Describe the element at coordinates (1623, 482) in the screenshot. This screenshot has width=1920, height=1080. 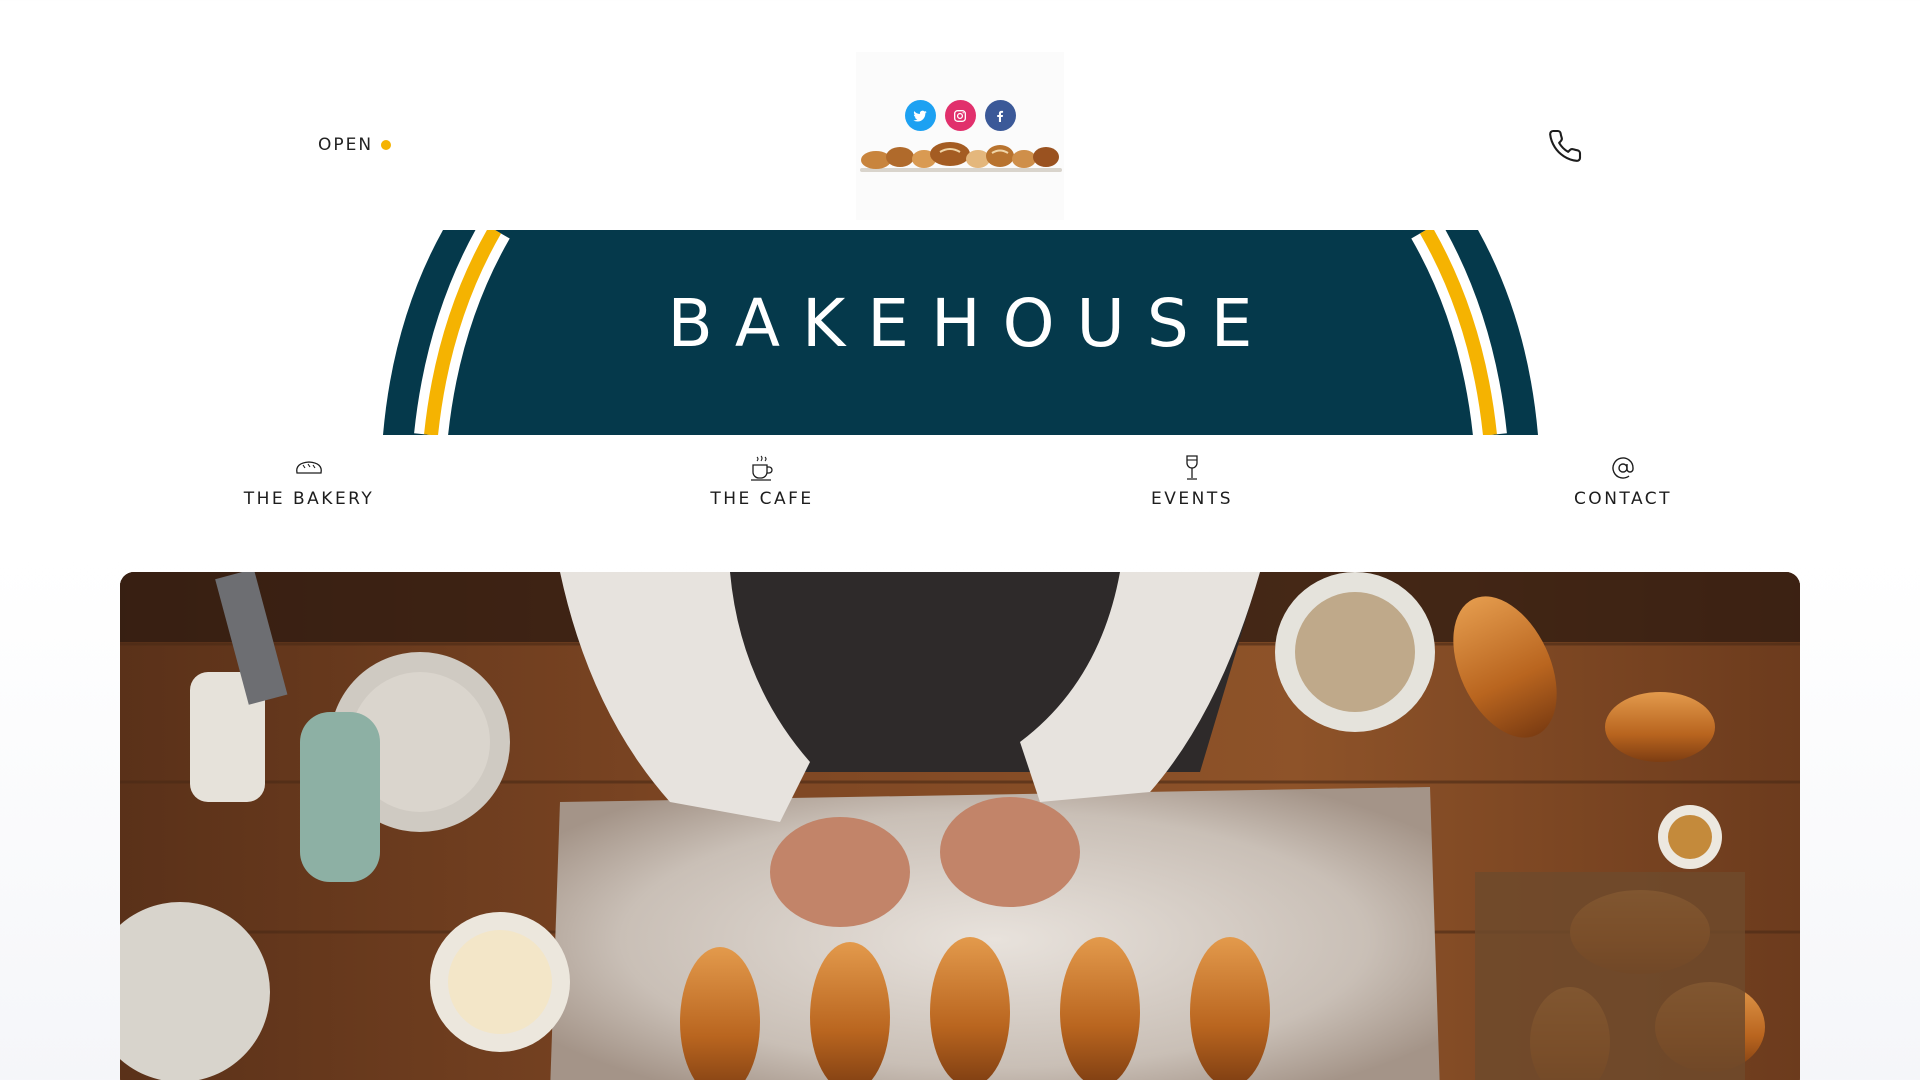
I see `nav-item-contact: CONTACT` at that location.